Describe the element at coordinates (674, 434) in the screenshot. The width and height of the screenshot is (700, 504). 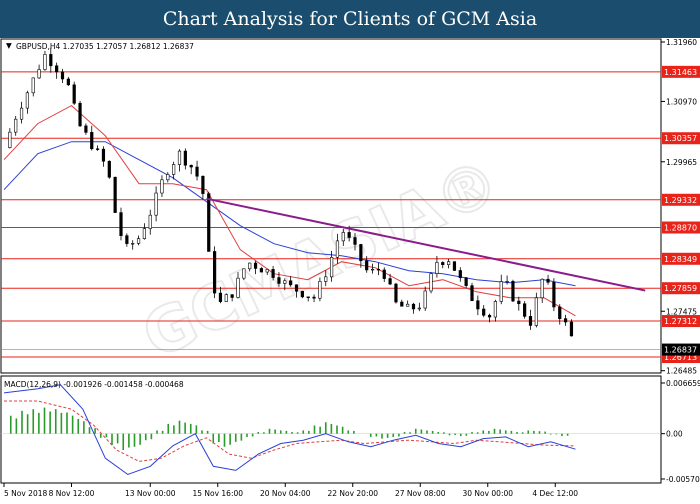
I see `macd-tick-label: 0.00` at that location.